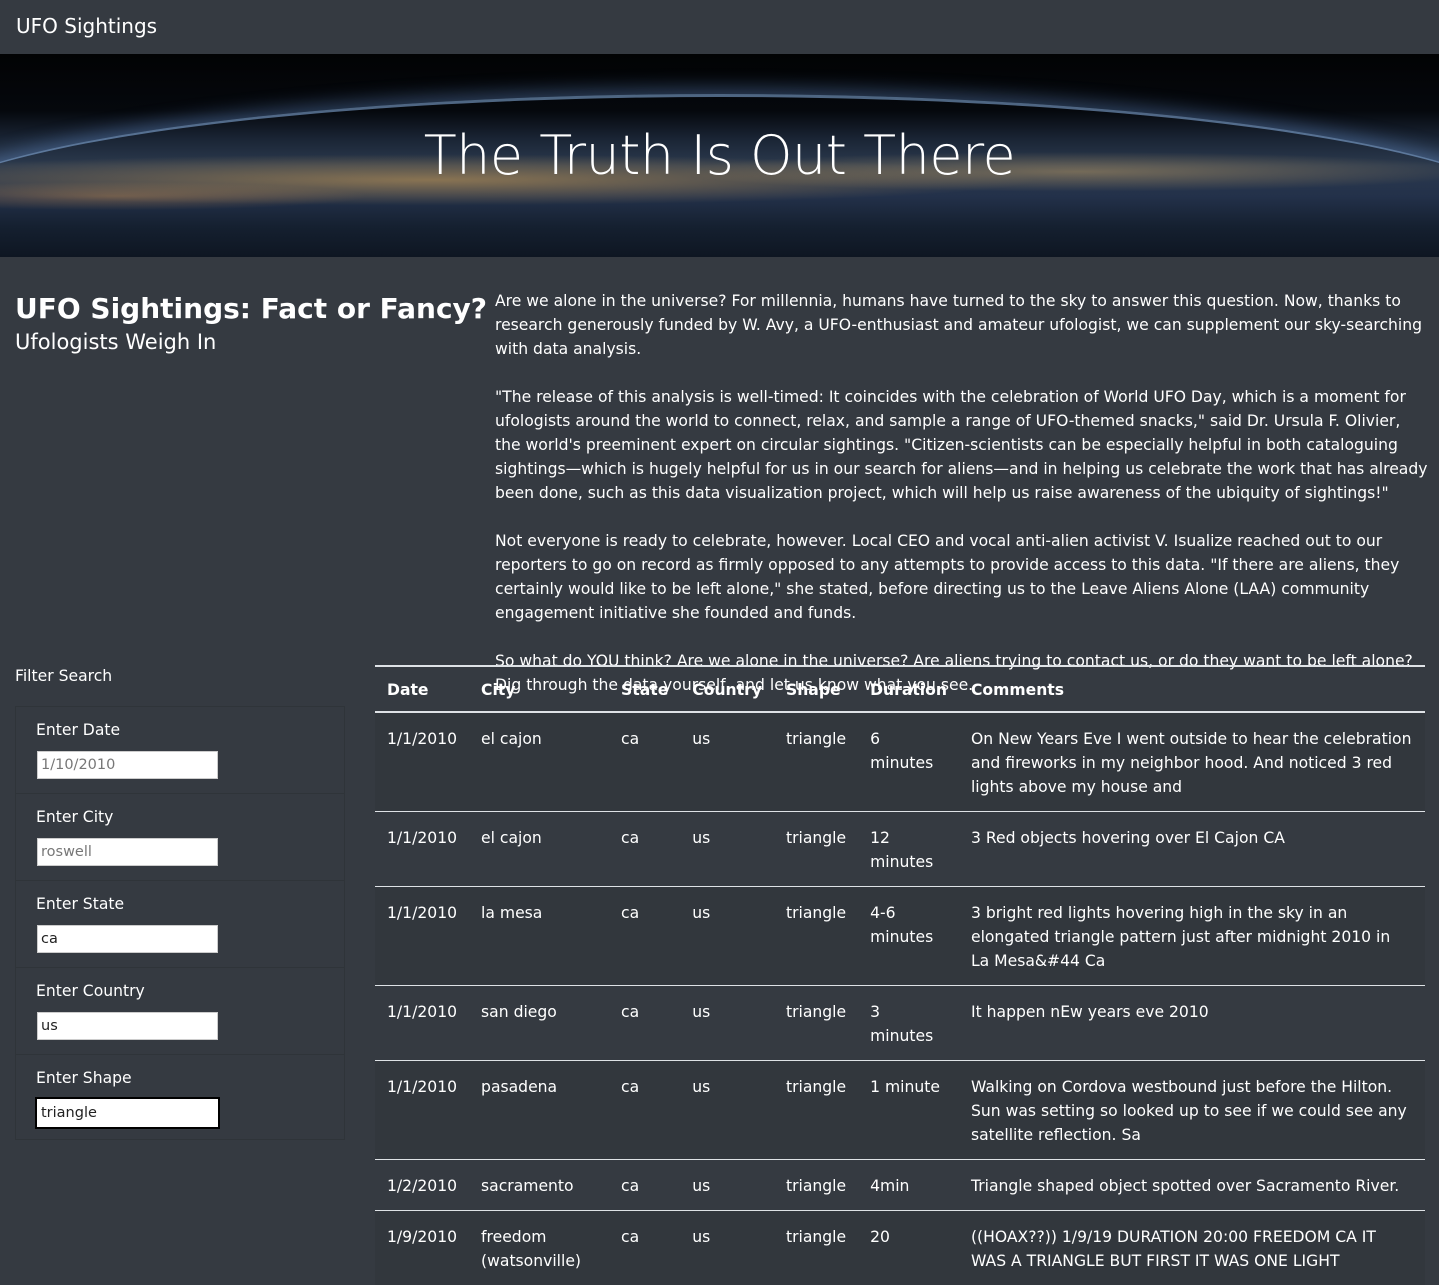  I want to click on column-header-duration: Duration, so click(908, 689).